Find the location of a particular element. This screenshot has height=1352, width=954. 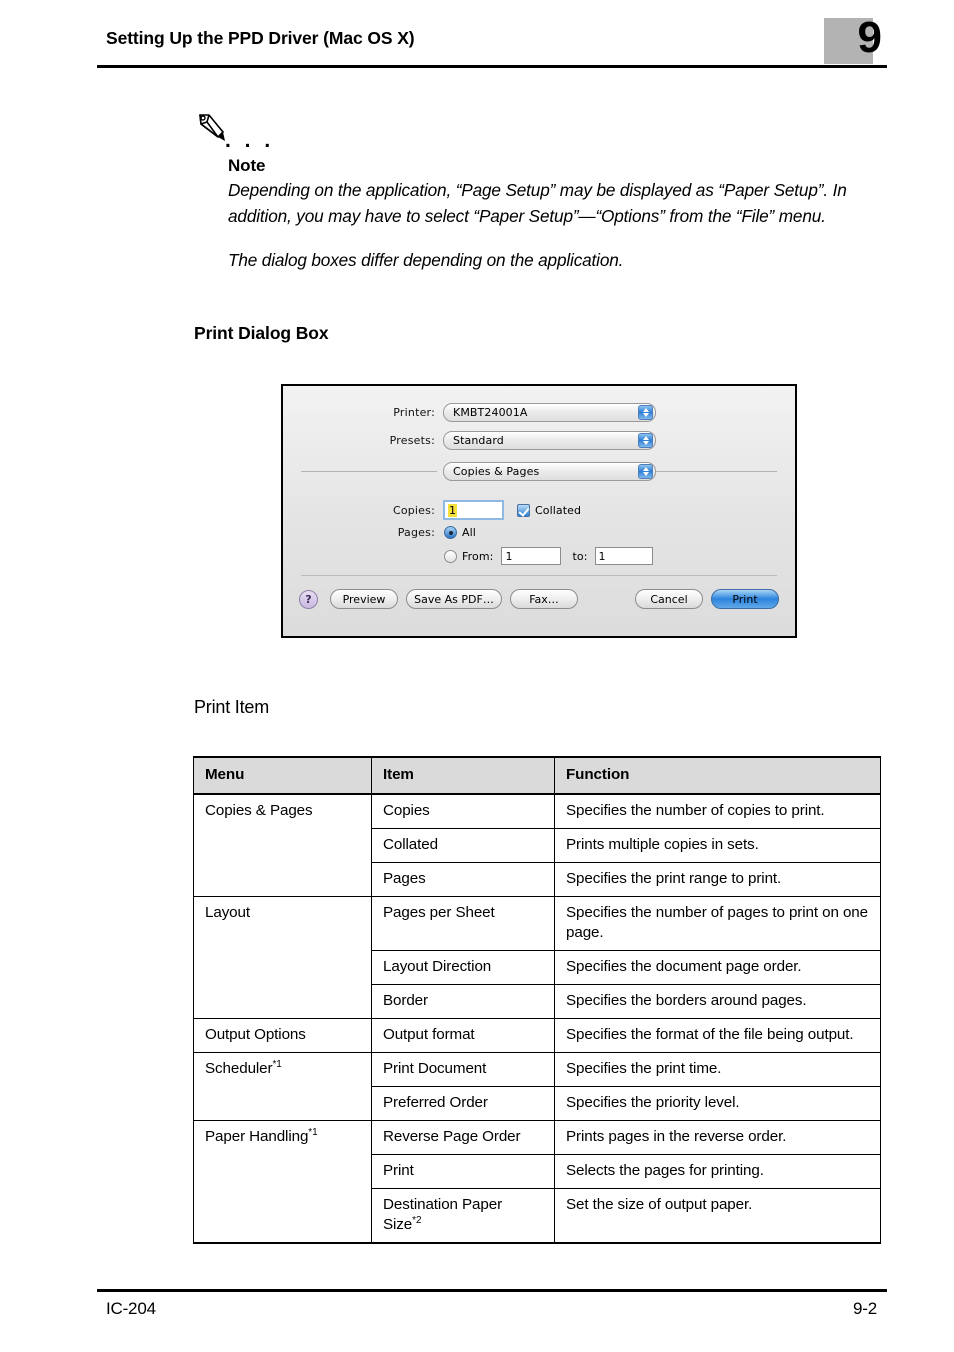

copies-label: Copies: is located at coordinates (413, 510).